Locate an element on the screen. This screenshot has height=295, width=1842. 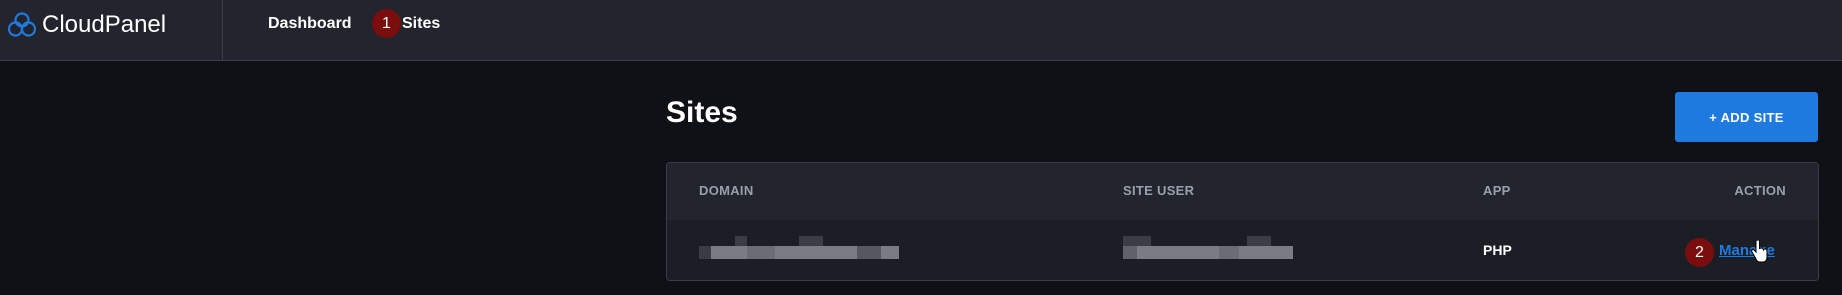
column-header-site-user: SITE USER is located at coordinates (1158, 190).